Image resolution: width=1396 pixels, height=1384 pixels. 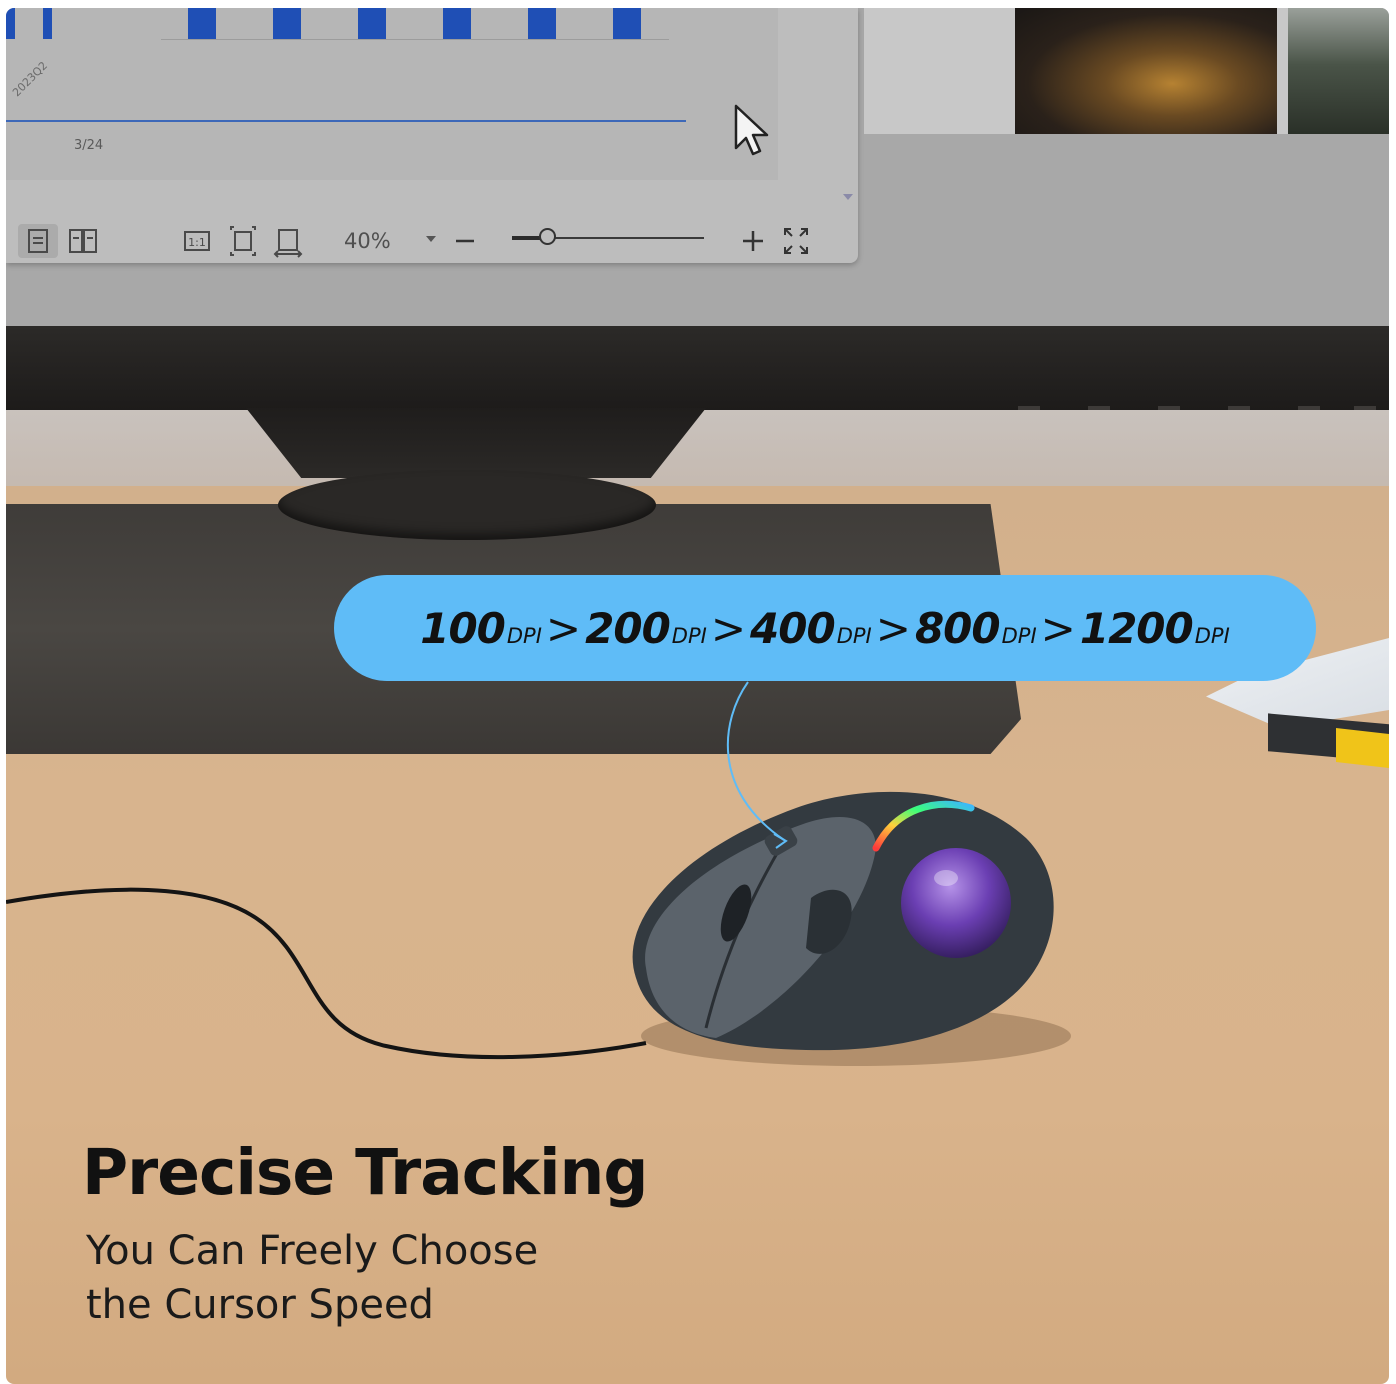 What do you see at coordinates (89, 145) in the screenshot?
I see `page-indicator: 3/24` at bounding box center [89, 145].